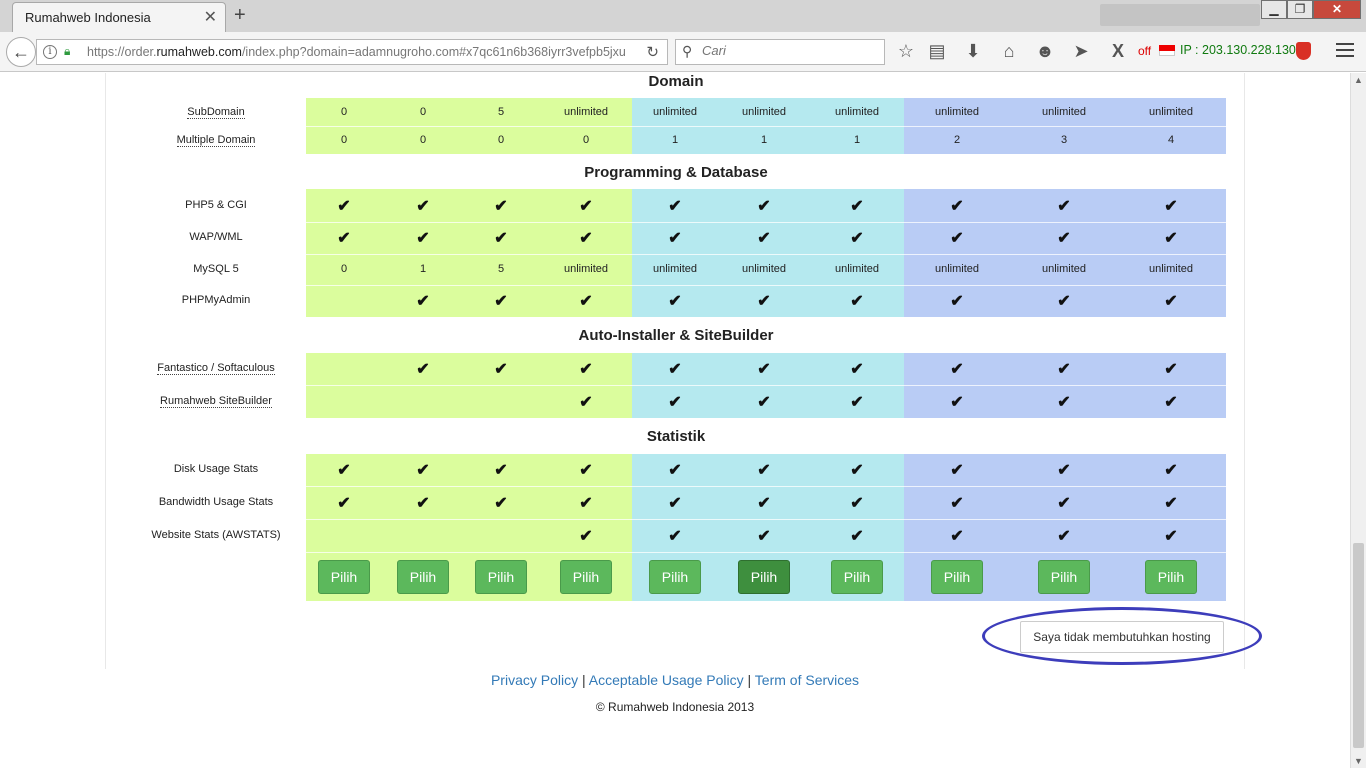  Describe the element at coordinates (1358, 420) in the screenshot. I see `vertical-scrollbar: ▲ ▼` at that location.